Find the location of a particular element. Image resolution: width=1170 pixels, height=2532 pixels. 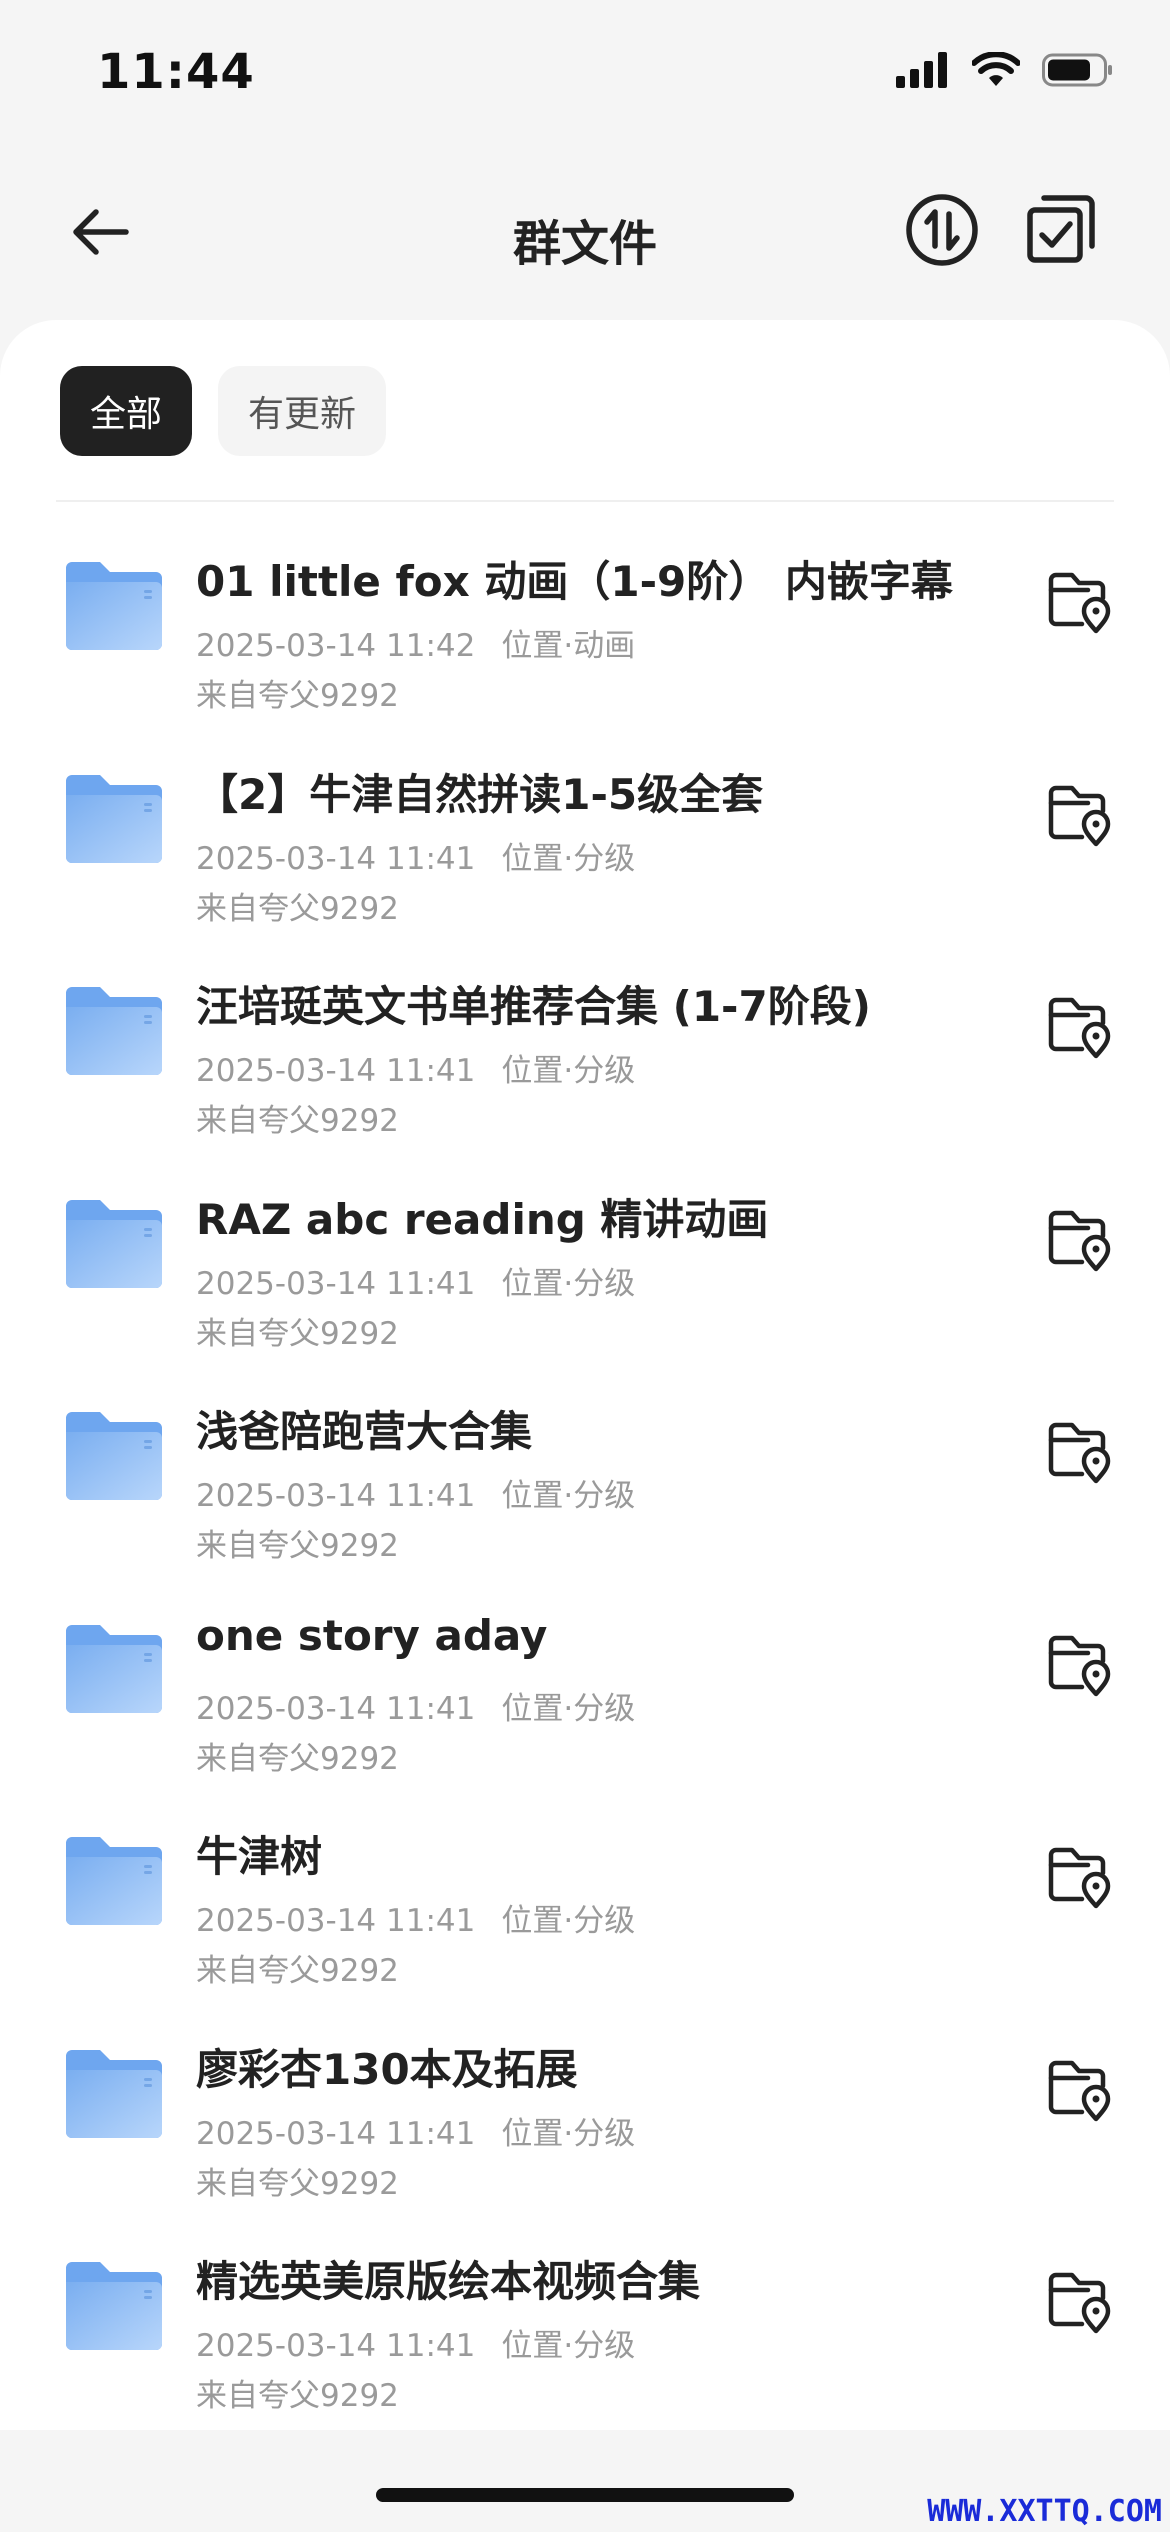

status-bar: 11:44 is located at coordinates (585, 75).